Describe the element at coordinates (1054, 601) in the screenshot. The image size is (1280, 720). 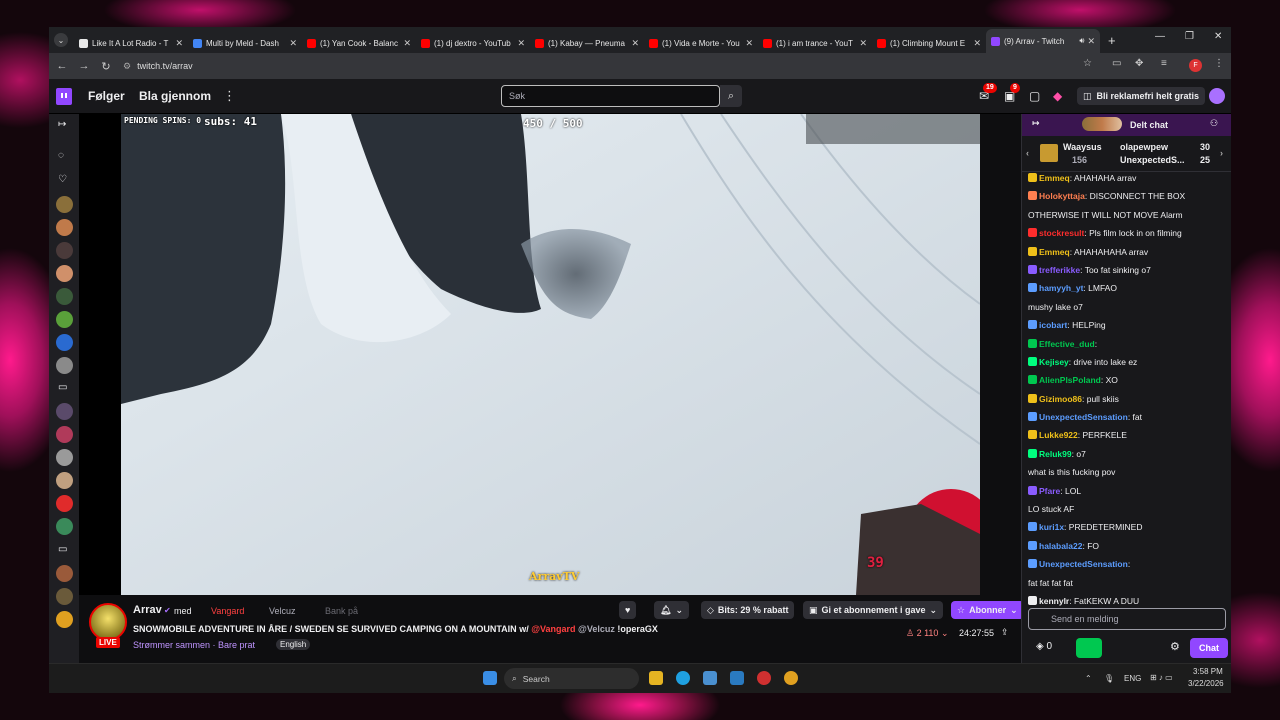
I see `chat-username: kennylr` at that location.